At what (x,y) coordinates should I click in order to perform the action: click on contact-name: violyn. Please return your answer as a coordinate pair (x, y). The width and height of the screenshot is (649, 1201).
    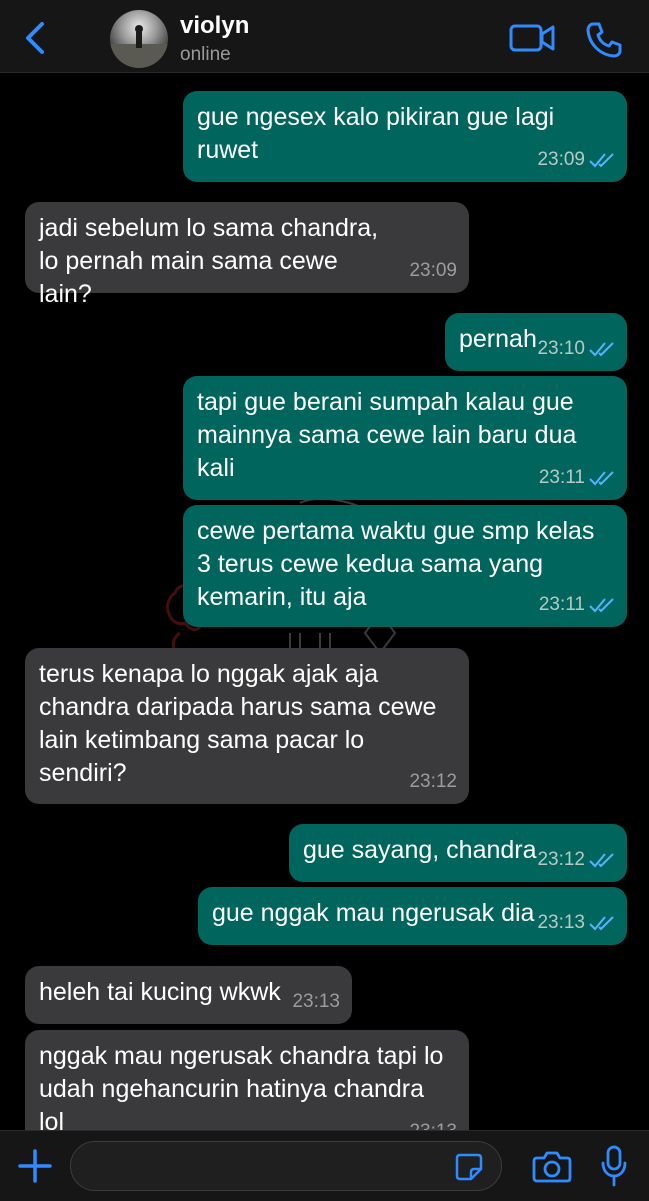
    Looking at the image, I should click on (214, 26).